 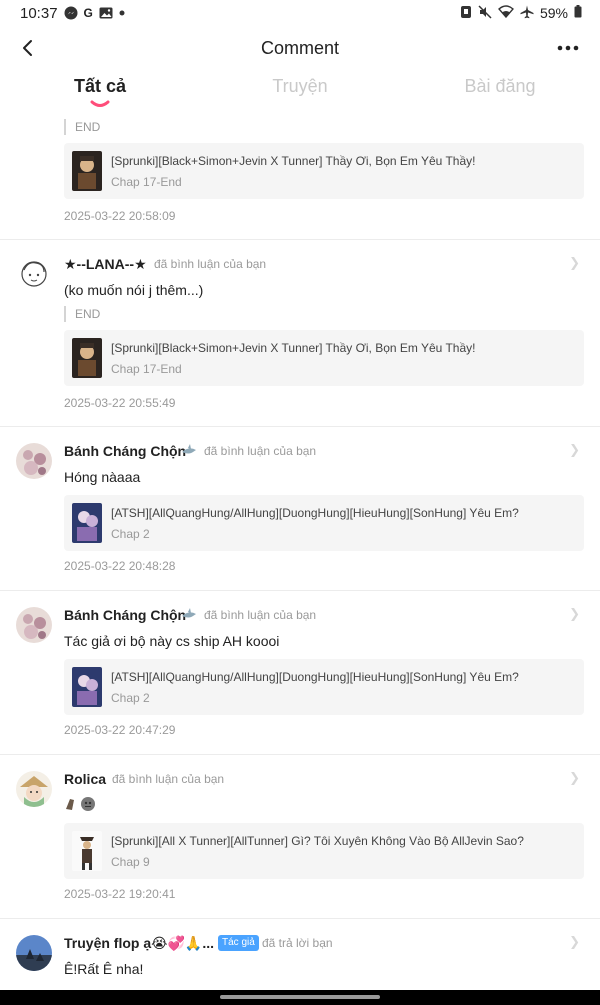 I want to click on comment-time: 2025-03-22 19:20:41, so click(x=120, y=894).